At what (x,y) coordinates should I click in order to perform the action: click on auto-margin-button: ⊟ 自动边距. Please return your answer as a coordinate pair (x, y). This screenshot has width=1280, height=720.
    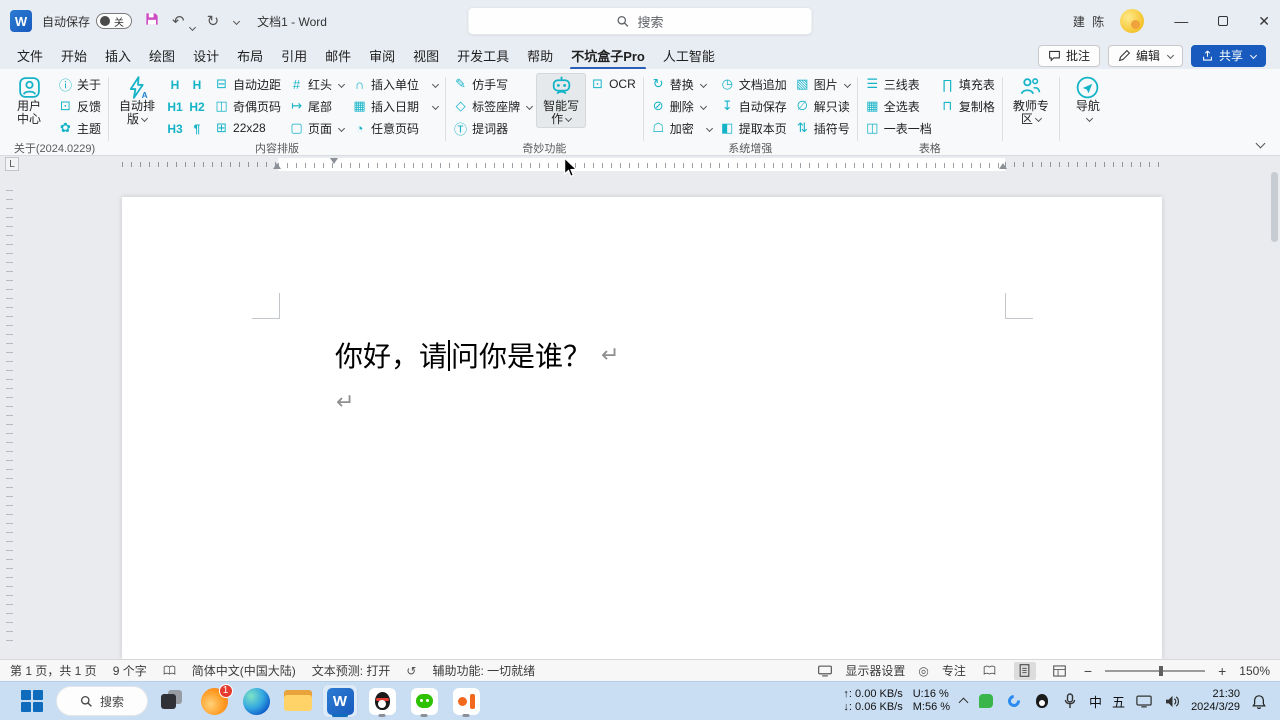
    Looking at the image, I should click on (247, 84).